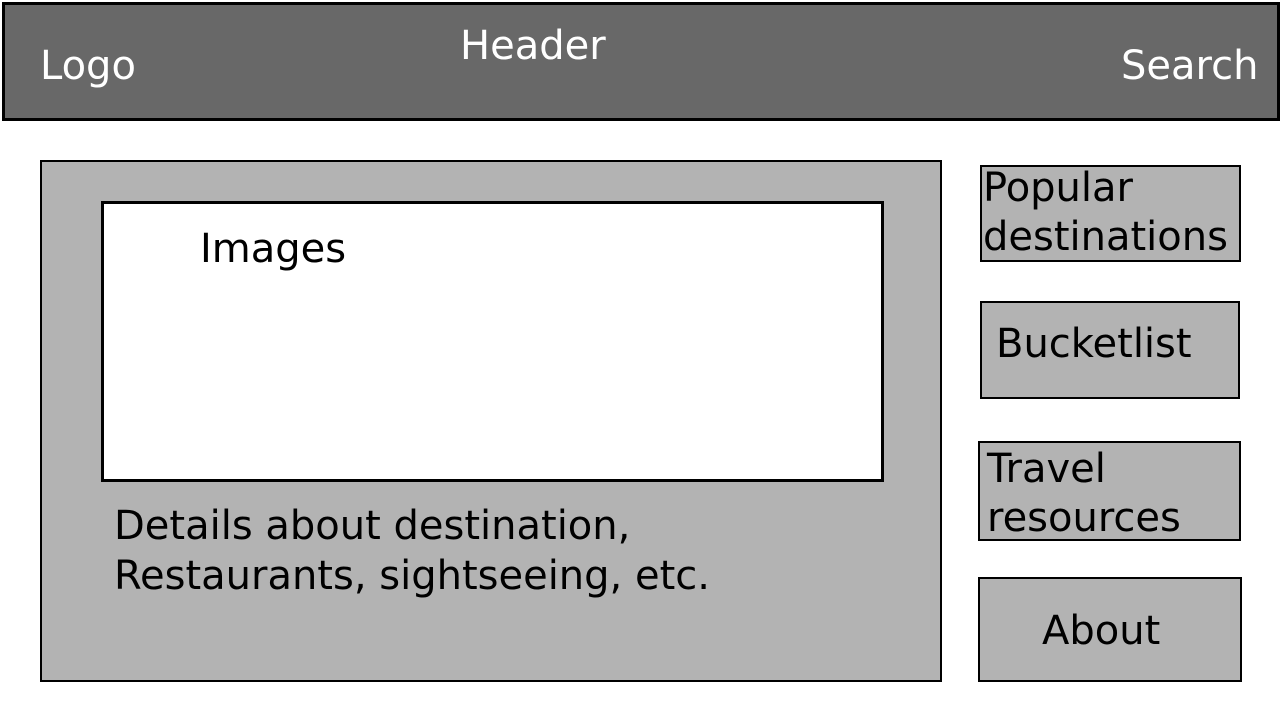 This screenshot has height=720, width=1280. What do you see at coordinates (1094, 344) in the screenshot?
I see `nav-bucketlist-label: Bucketlist` at bounding box center [1094, 344].